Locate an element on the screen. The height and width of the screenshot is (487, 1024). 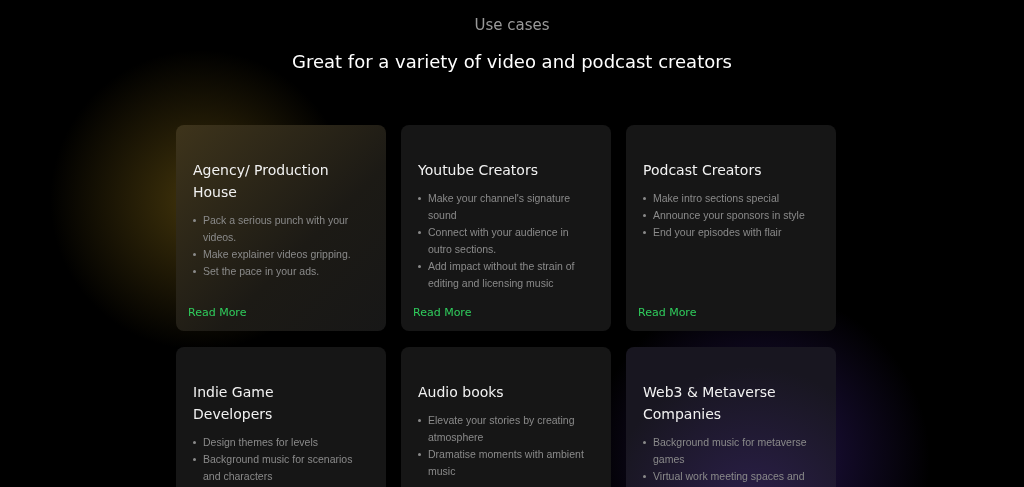
bullet-text: Make explainer videos gripping. is located at coordinates (277, 255).